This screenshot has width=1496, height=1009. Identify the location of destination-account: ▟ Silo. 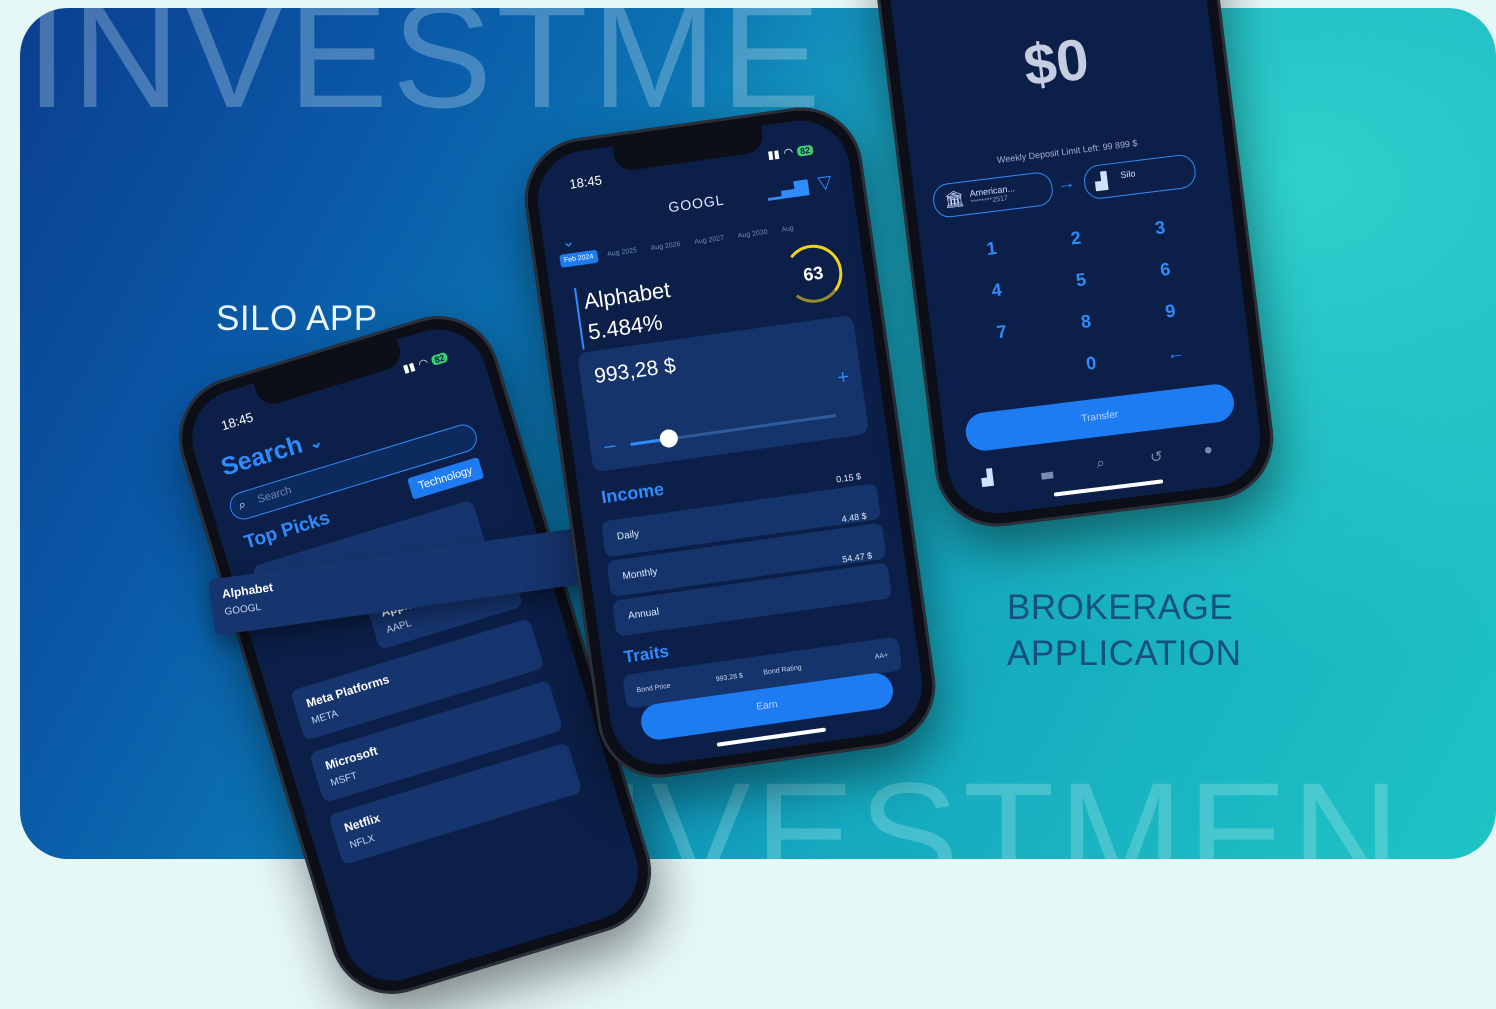
(1140, 177).